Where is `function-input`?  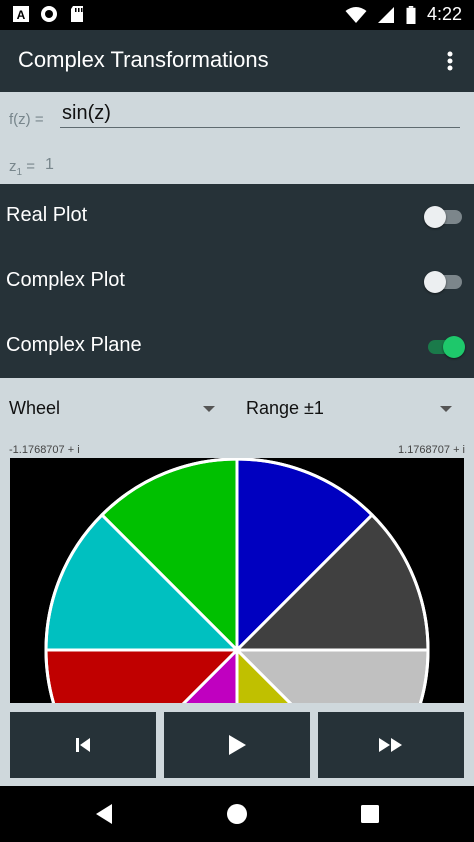 function-input is located at coordinates (260, 114).